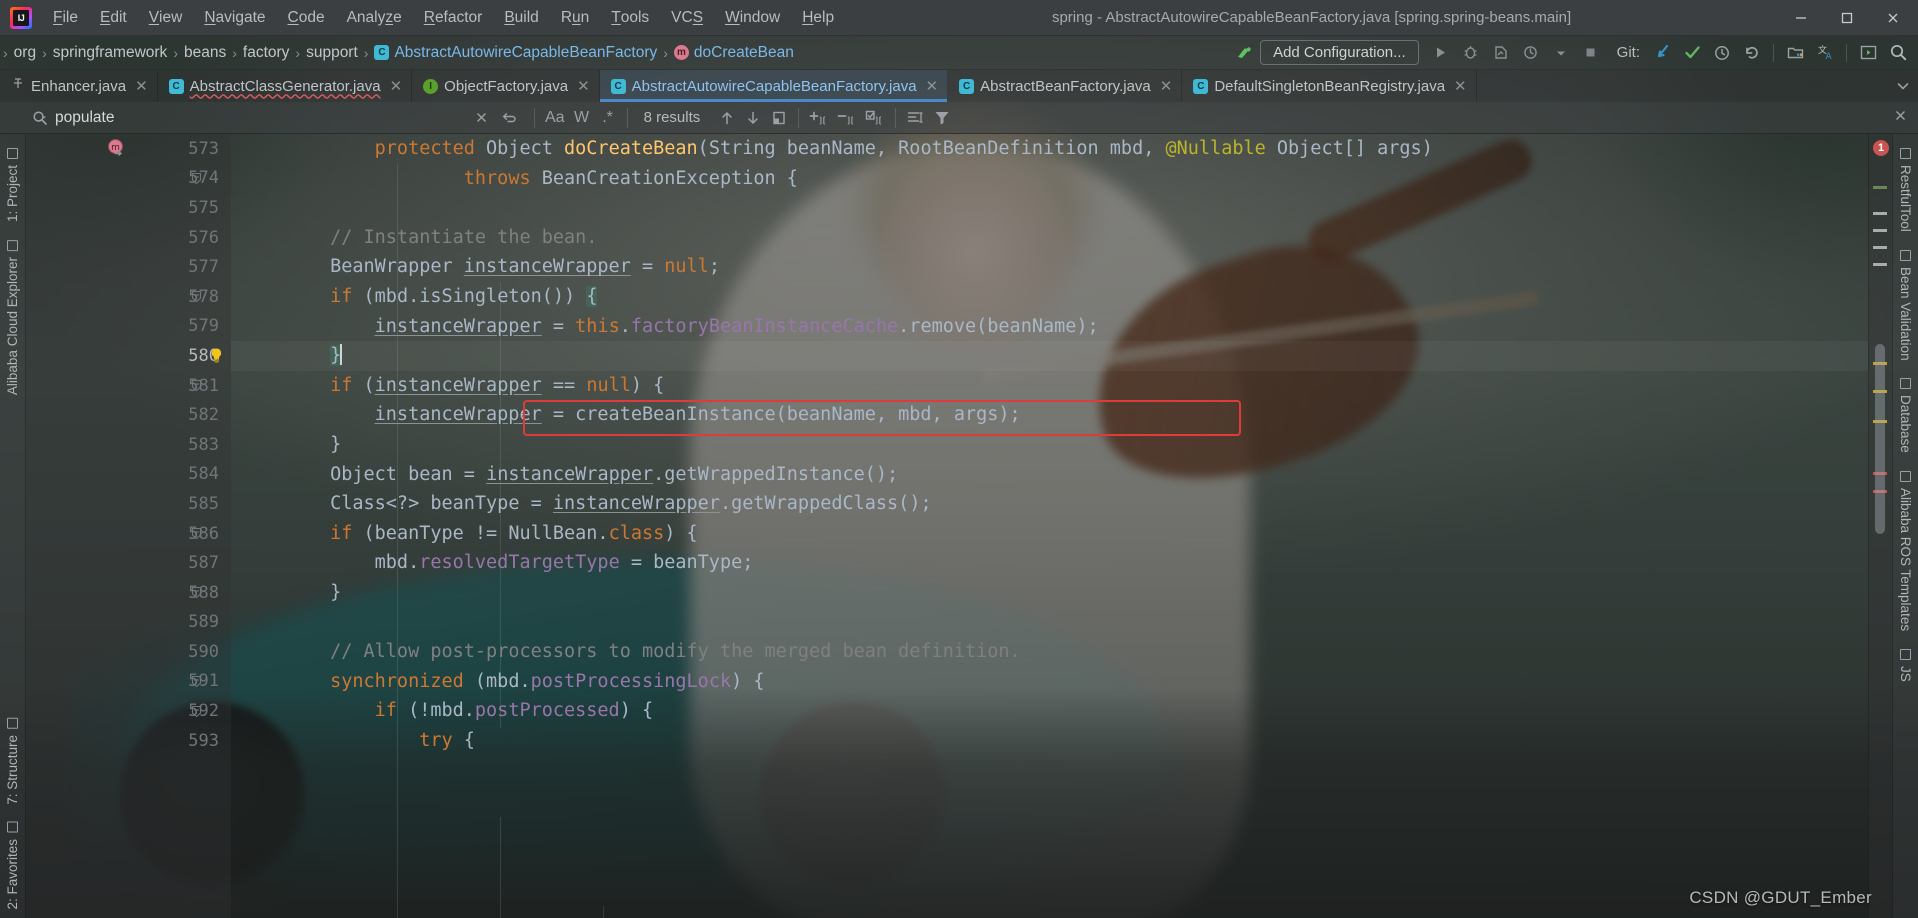 Image resolution: width=1918 pixels, height=918 pixels. I want to click on show-hidden-tabs-icon, so click(1903, 86).